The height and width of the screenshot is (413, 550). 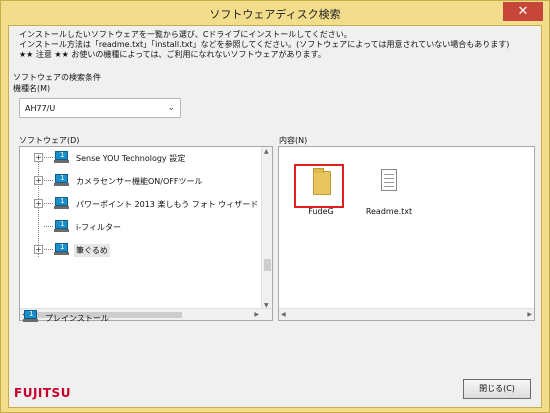 What do you see at coordinates (389, 193) in the screenshot?
I see `file-item-readme: Readme.txt` at bounding box center [389, 193].